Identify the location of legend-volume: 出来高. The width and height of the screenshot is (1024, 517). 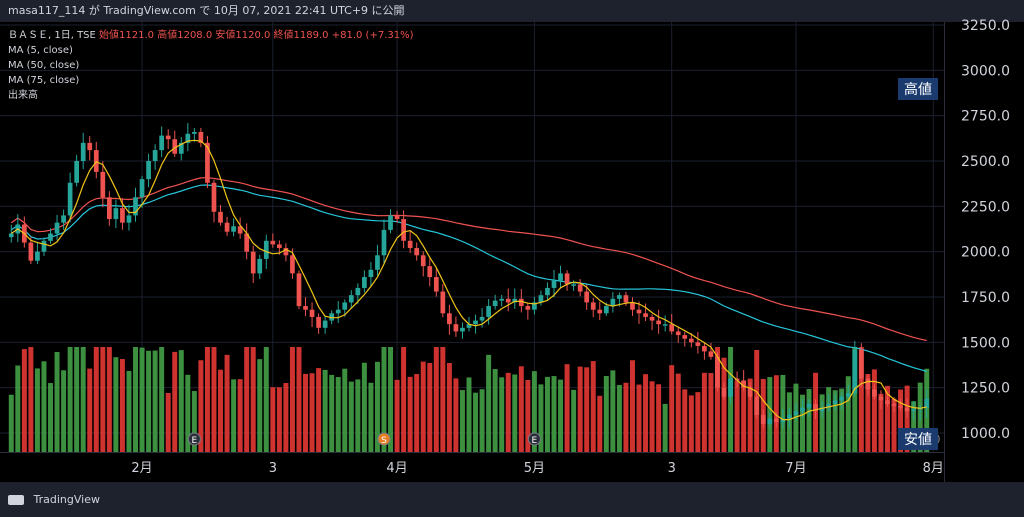
(211, 95).